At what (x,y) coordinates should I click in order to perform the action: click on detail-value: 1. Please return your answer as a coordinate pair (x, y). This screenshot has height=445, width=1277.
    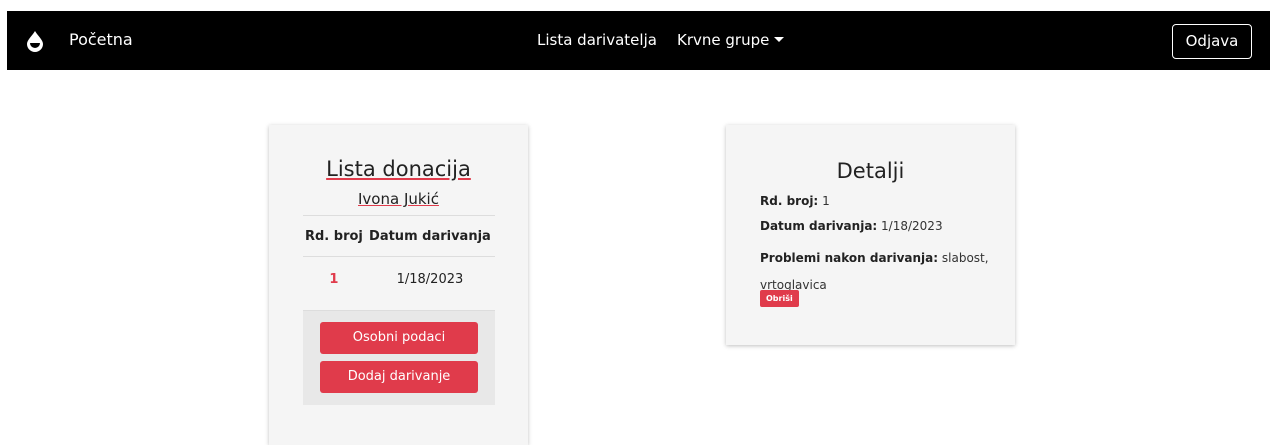
    Looking at the image, I should click on (826, 201).